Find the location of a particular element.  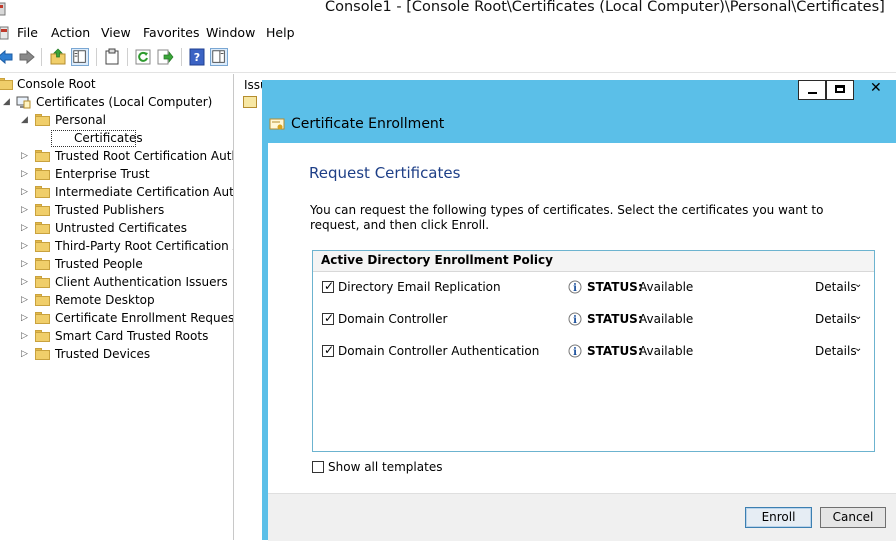

tree-item-store: ▷ Client Authentication Issuers is located at coordinates (116, 283).